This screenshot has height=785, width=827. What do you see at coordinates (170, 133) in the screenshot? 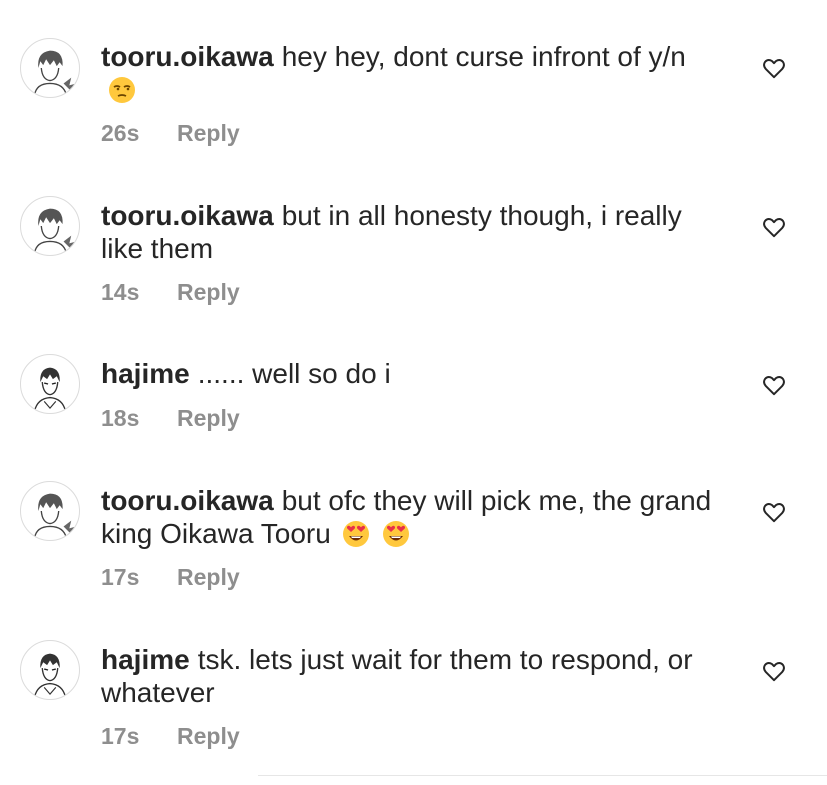
I see `comment-meta: 26s Reply` at bounding box center [170, 133].